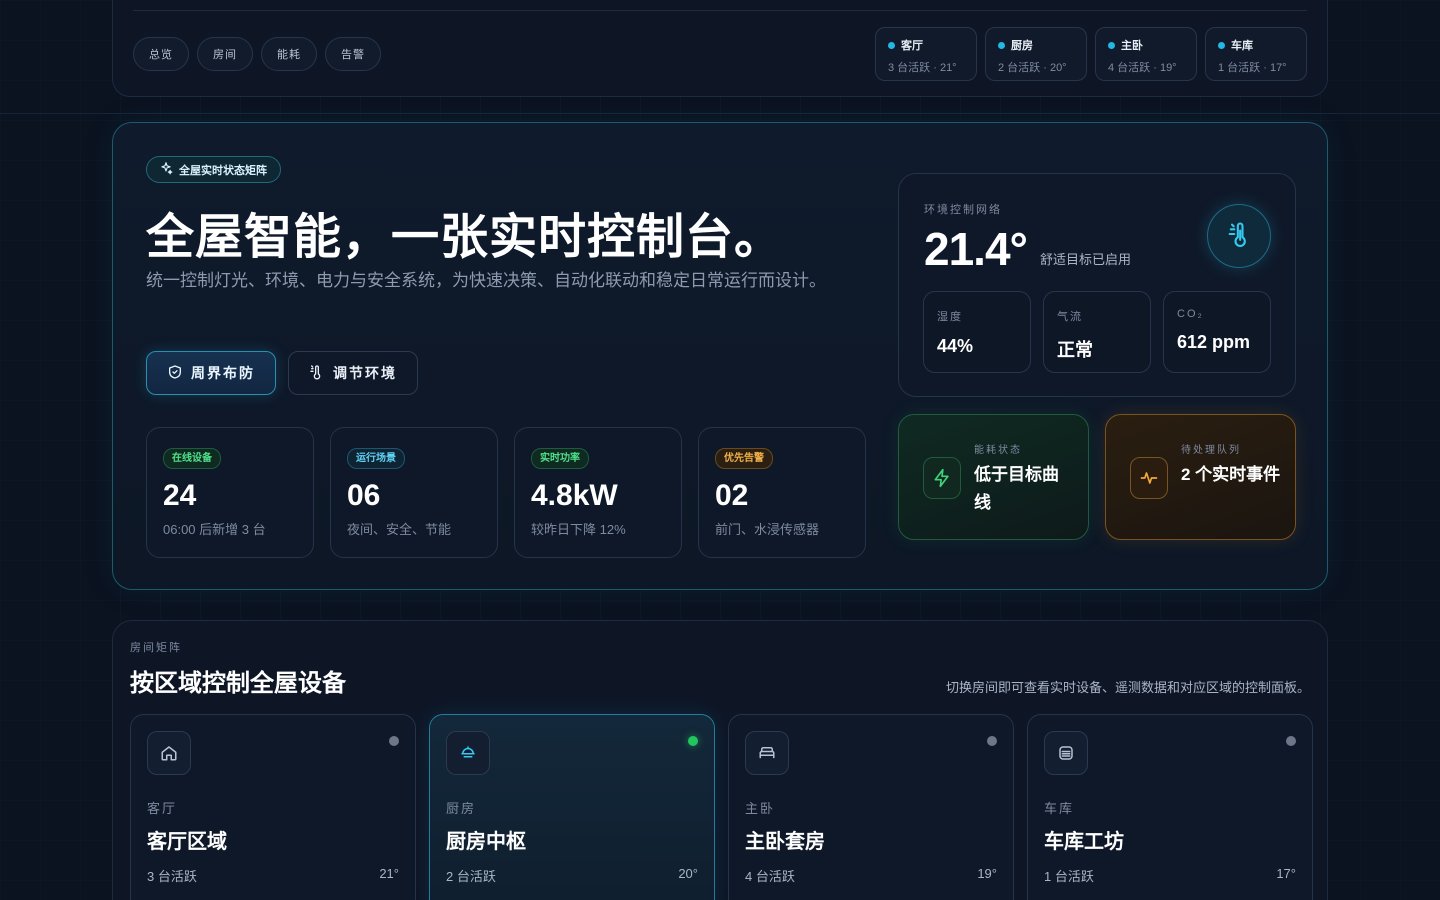 The image size is (1440, 900). What do you see at coordinates (187, 842) in the screenshot?
I see `room-name: 客厅区域` at bounding box center [187, 842].